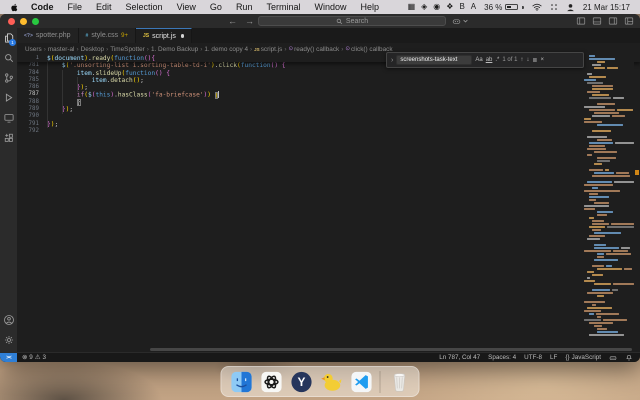 The image size is (640, 400). I want to click on record-icon: ◉, so click(436, 7).